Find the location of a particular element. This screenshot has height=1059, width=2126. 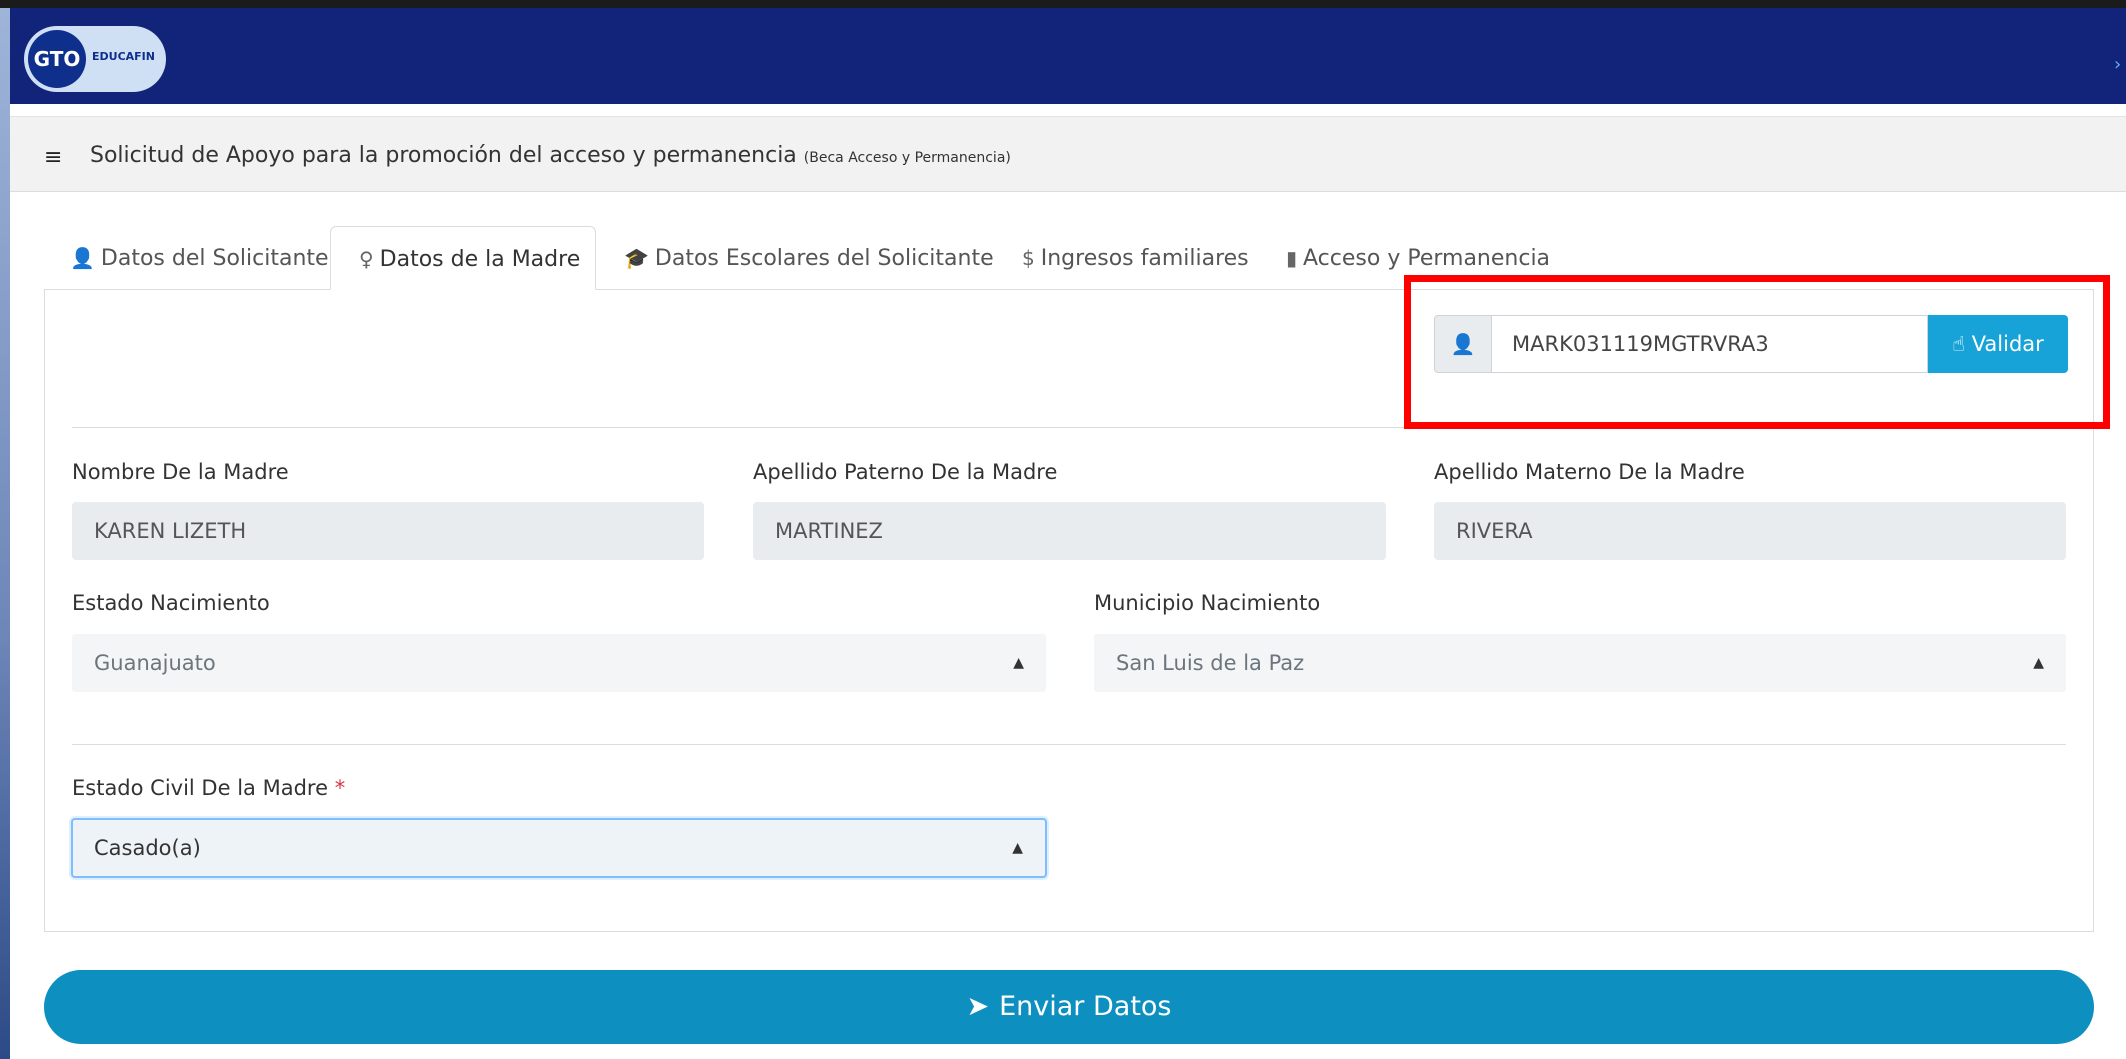

divider is located at coordinates (1069, 744).